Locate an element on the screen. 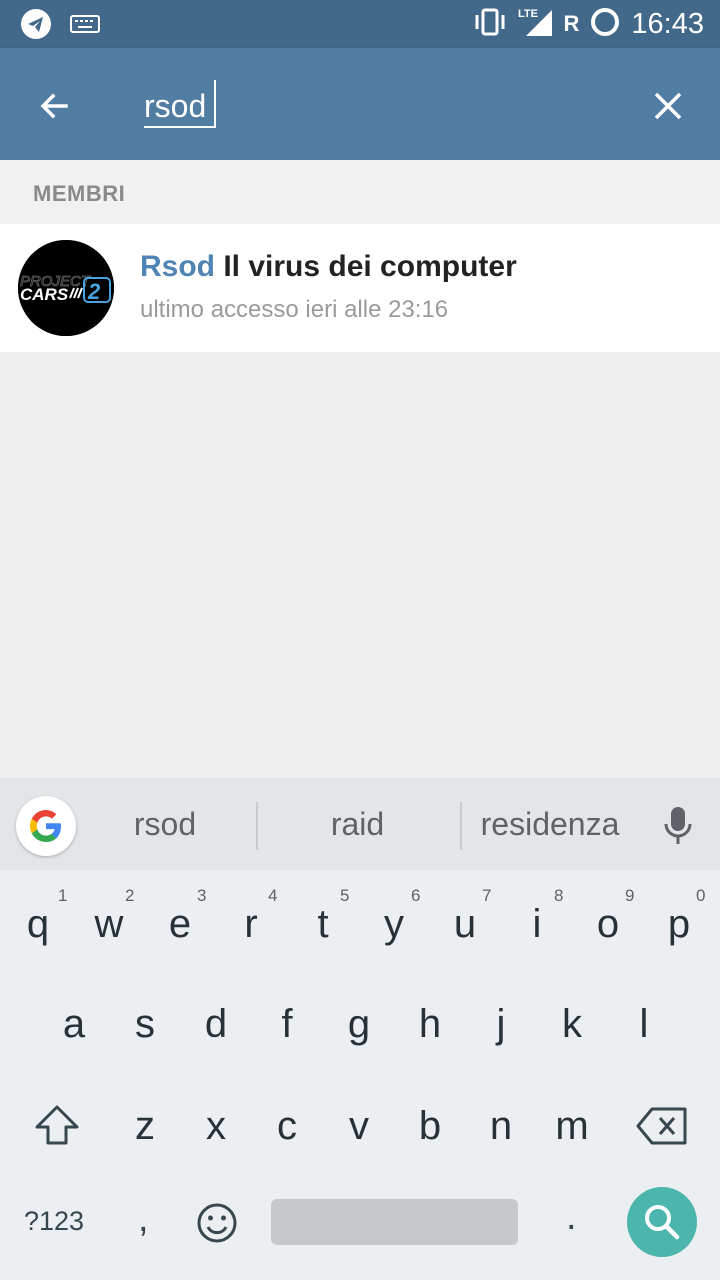 This screenshot has height=1280, width=720. key-n: n is located at coordinates (501, 1126).